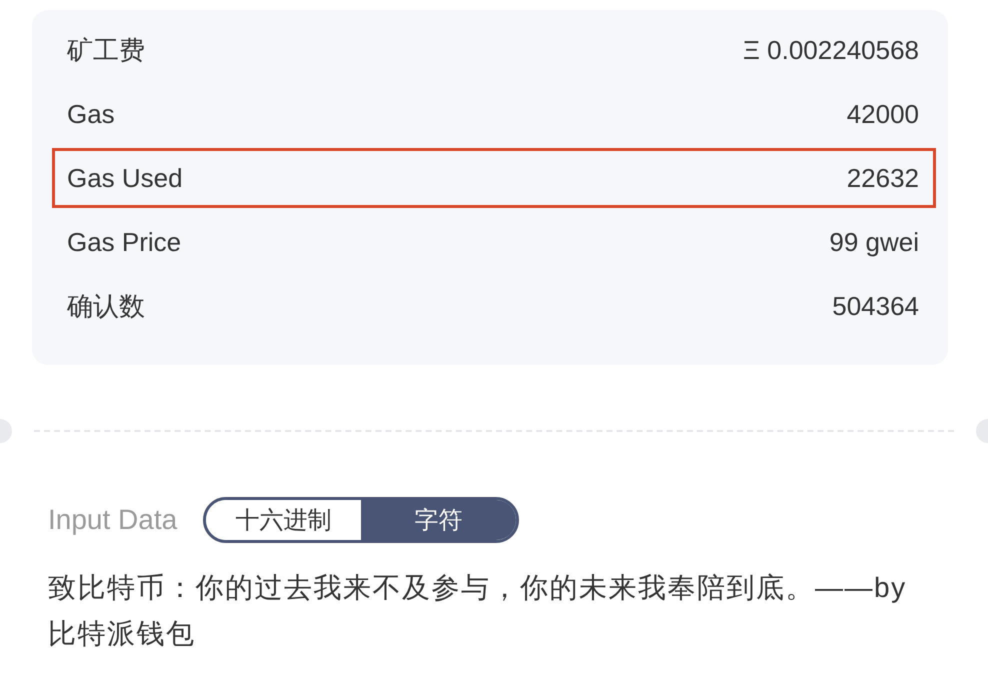  Describe the element at coordinates (91, 114) in the screenshot. I see `row-label: Gas` at that location.